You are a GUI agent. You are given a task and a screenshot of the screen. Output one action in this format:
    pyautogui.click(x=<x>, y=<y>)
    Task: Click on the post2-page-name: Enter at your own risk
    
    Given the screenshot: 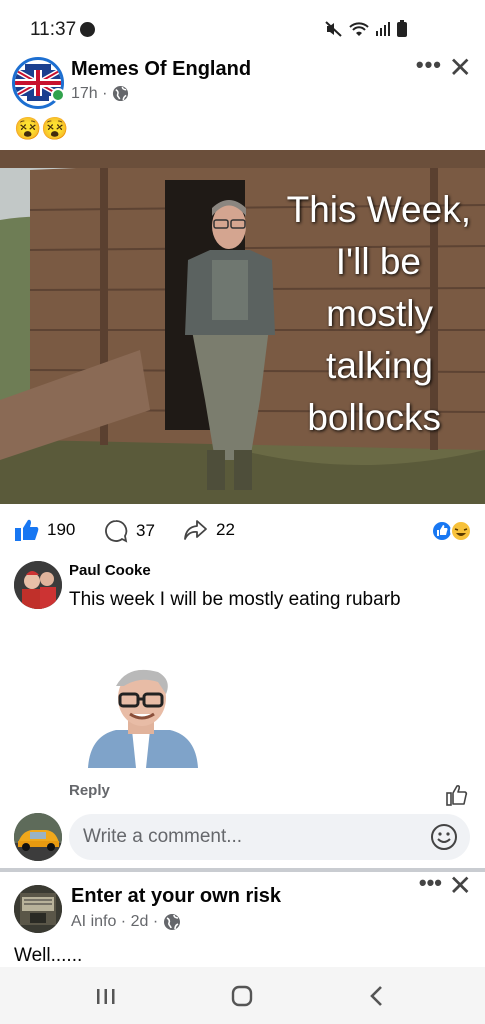 What is the action you would take?
    pyautogui.click(x=176, y=896)
    